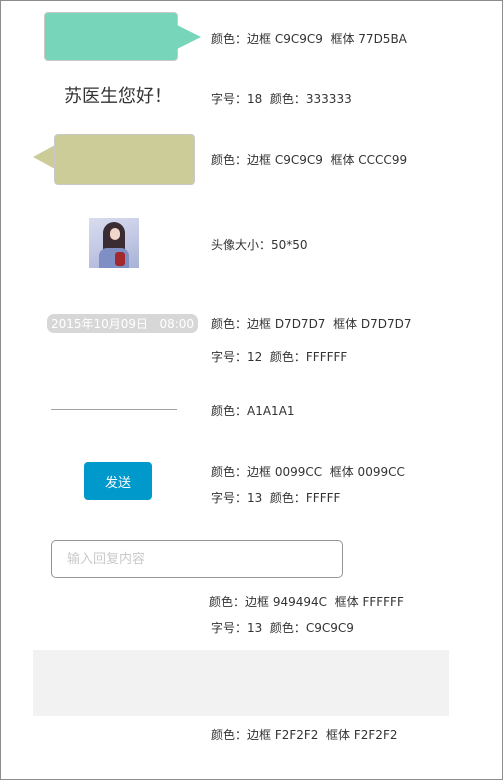  Describe the element at coordinates (253, 411) in the screenshot. I see `divider-spec: 颜色：A1A1A1` at that location.